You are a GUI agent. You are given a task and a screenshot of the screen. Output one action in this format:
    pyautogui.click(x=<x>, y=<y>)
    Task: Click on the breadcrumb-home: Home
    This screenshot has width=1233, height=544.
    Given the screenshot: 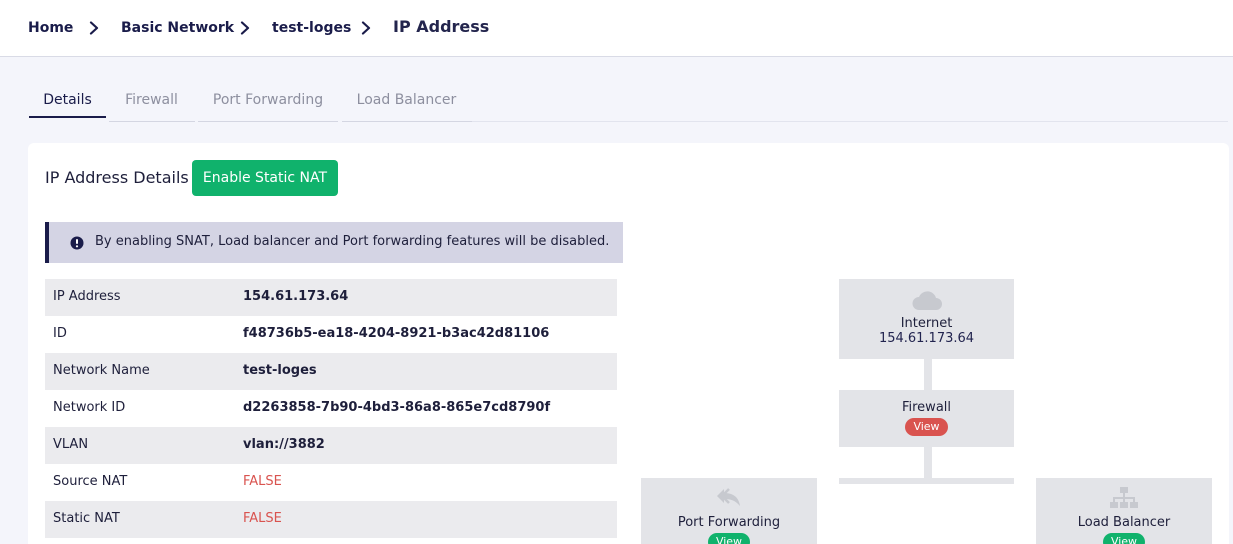 What is the action you would take?
    pyautogui.click(x=50, y=28)
    